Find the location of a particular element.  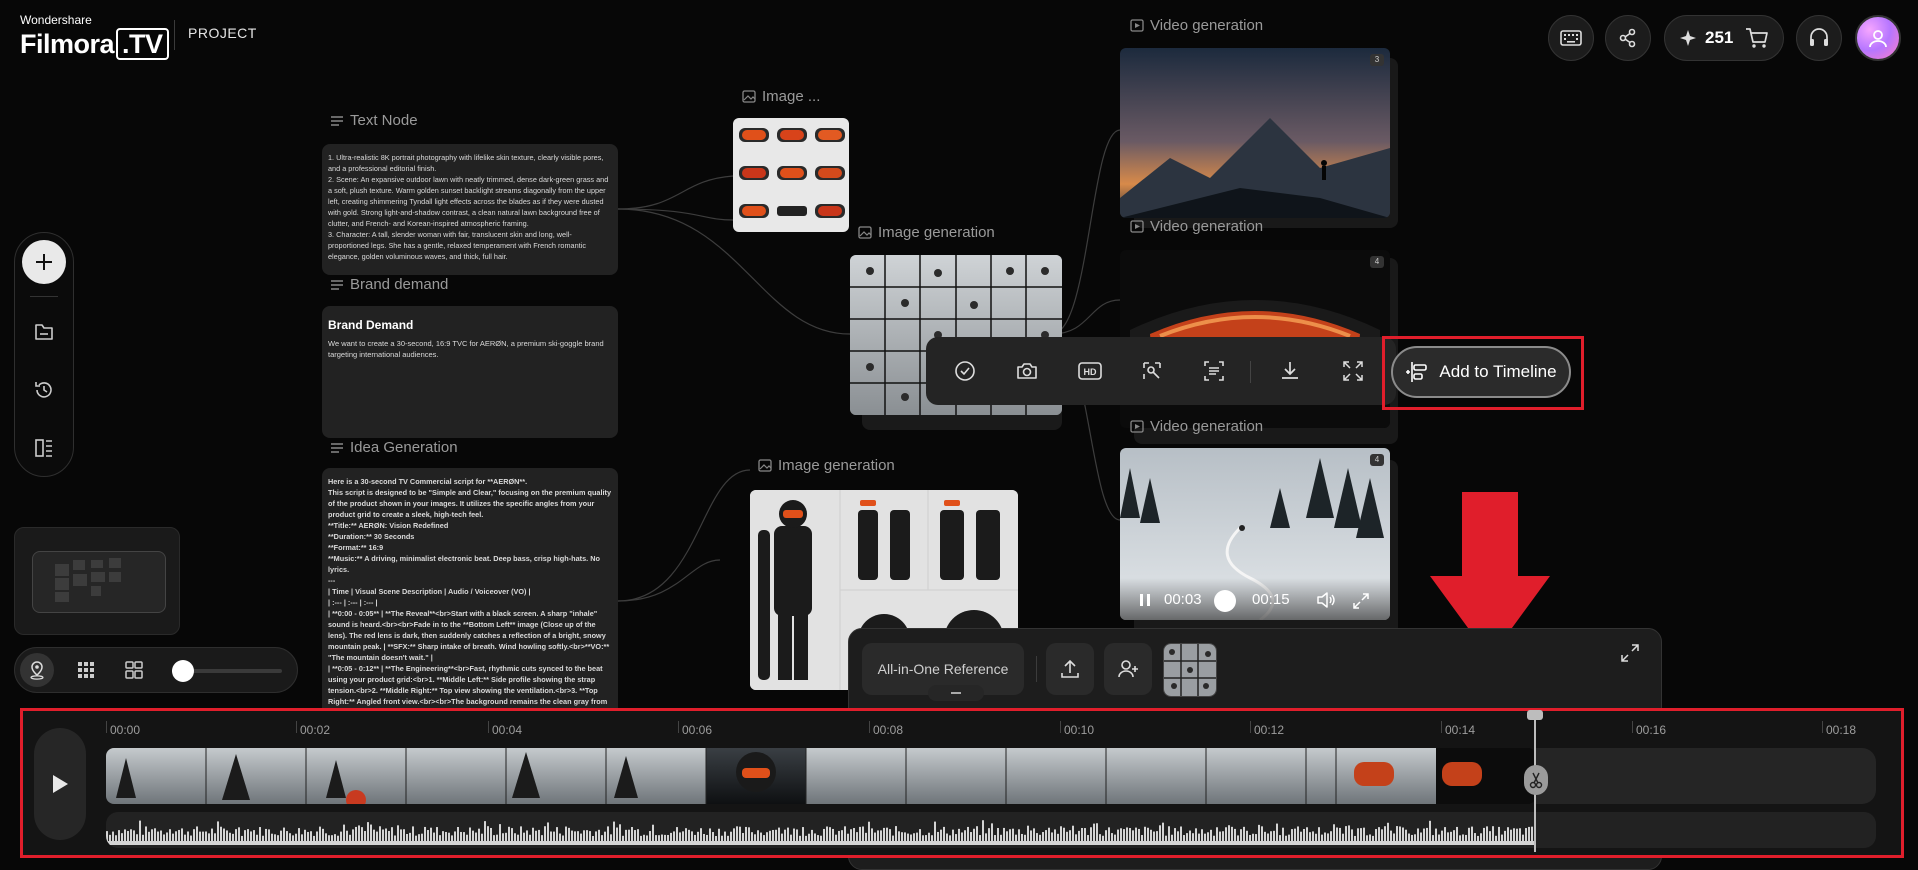

goggle-grid-image is located at coordinates (791, 175).